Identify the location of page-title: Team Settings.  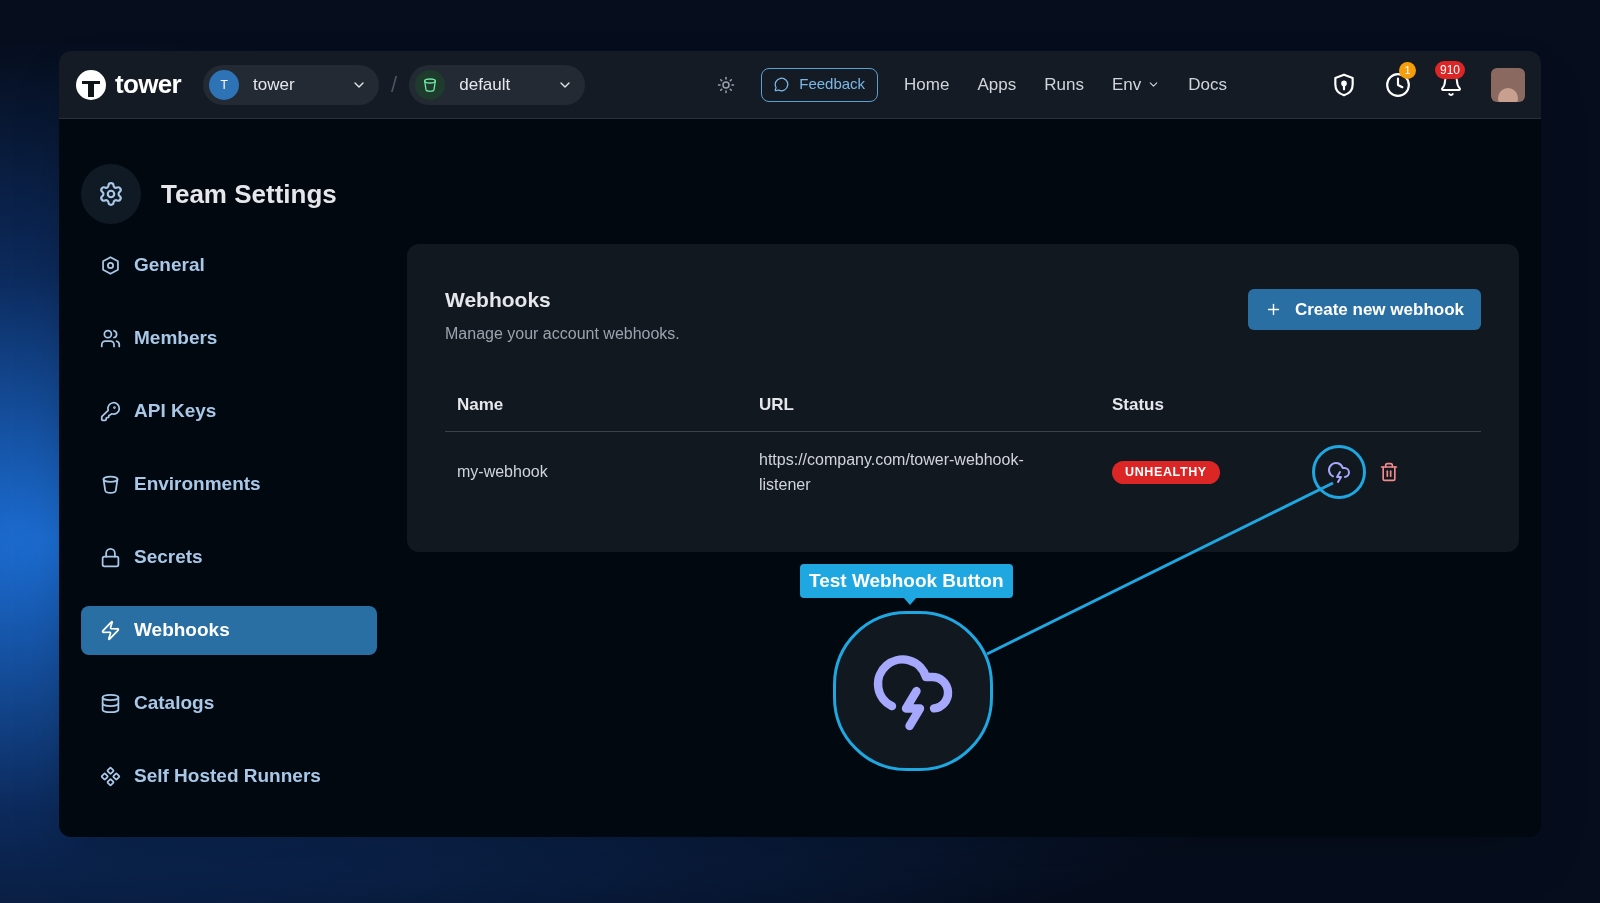
(249, 194).